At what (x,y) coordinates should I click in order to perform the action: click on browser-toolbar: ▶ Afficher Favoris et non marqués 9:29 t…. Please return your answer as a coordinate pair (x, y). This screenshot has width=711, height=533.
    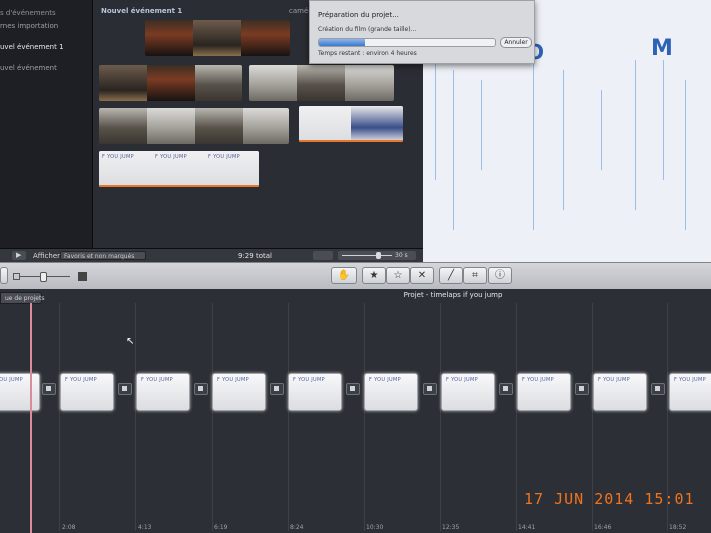
    Looking at the image, I should click on (211, 255).